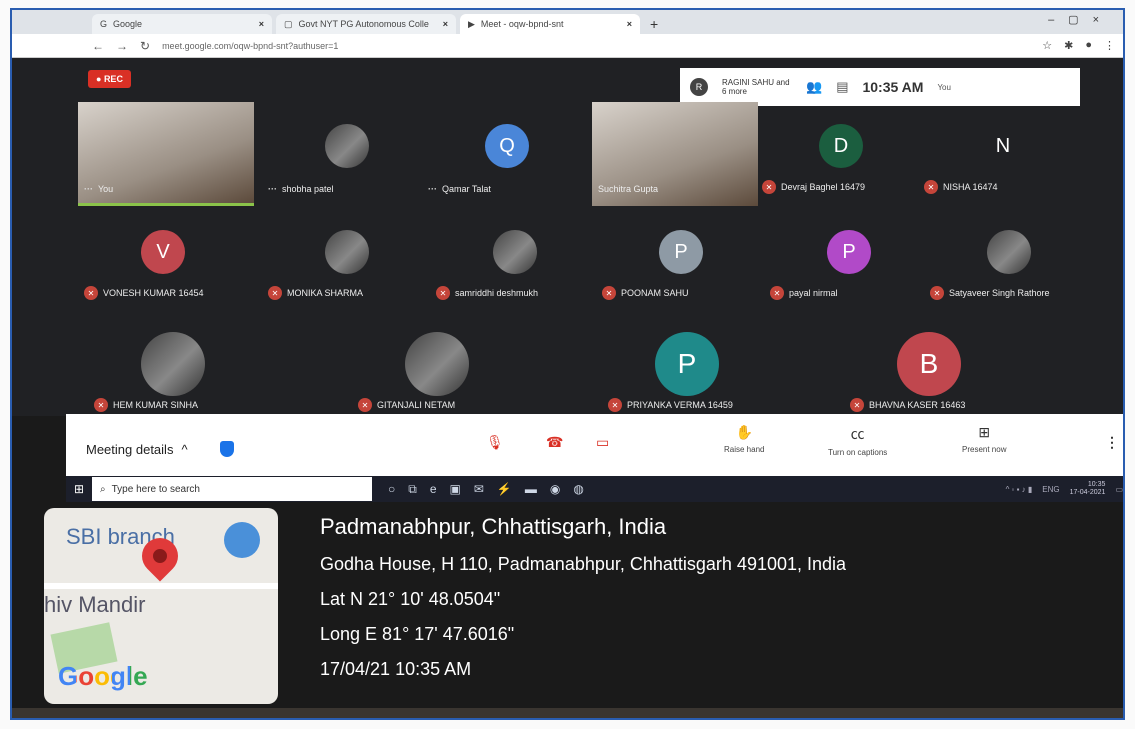  Describe the element at coordinates (103, 676) in the screenshot. I see `google-logo: Google` at that location.